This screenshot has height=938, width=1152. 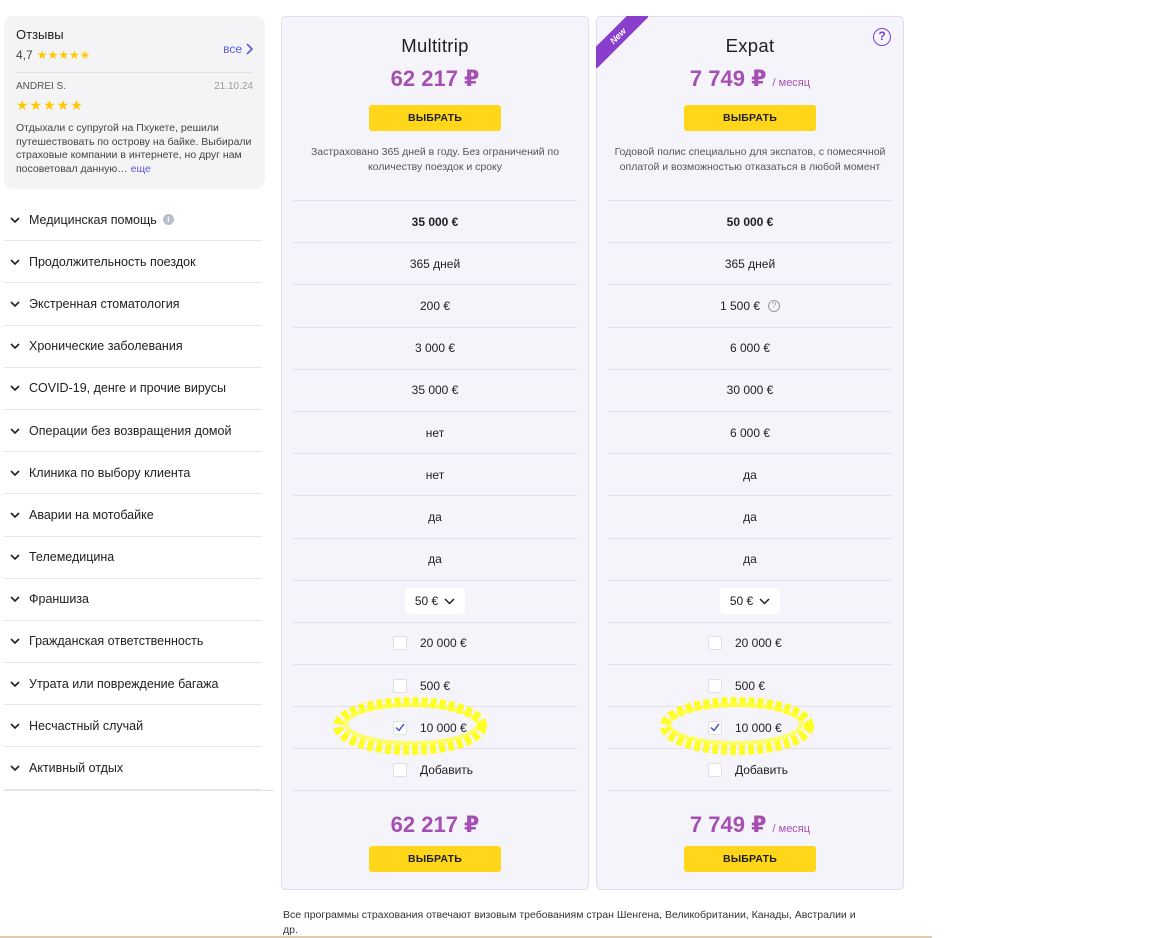 I want to click on plan-value-row: 500 €, so click(x=750, y=685).